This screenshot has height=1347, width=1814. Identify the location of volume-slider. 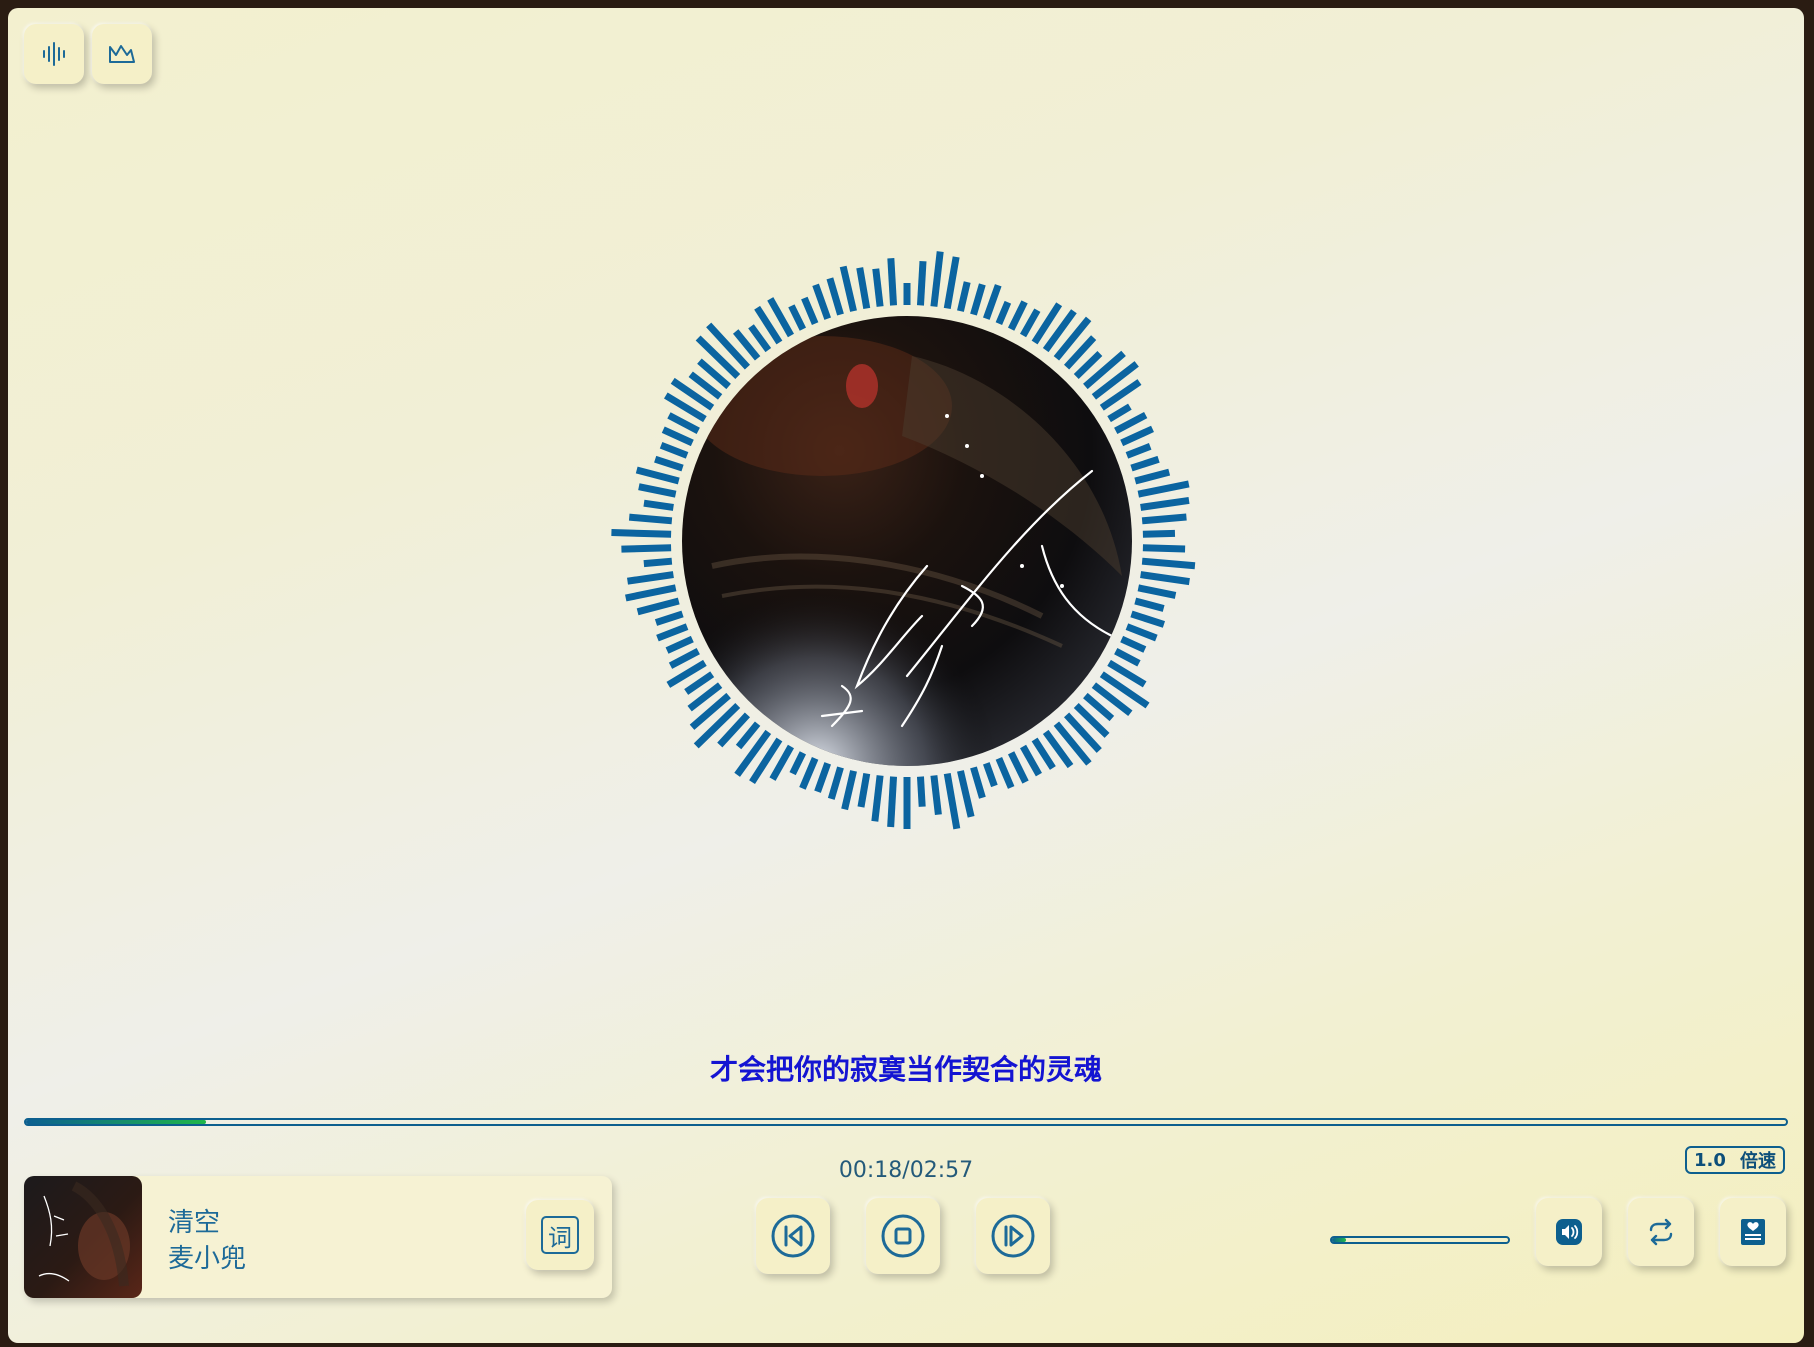
(1420, 1240).